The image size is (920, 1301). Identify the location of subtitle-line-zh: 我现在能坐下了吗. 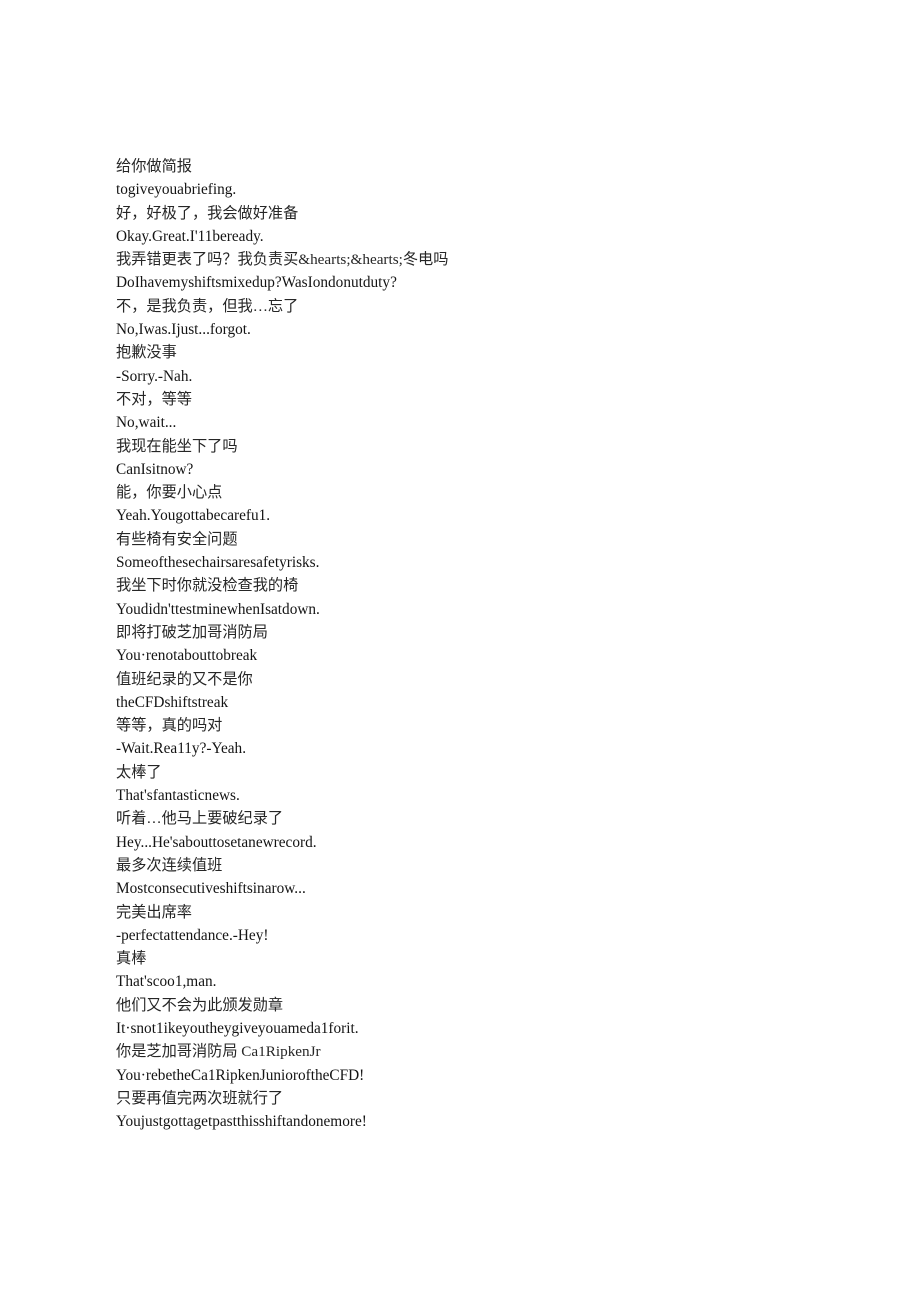
(177, 446).